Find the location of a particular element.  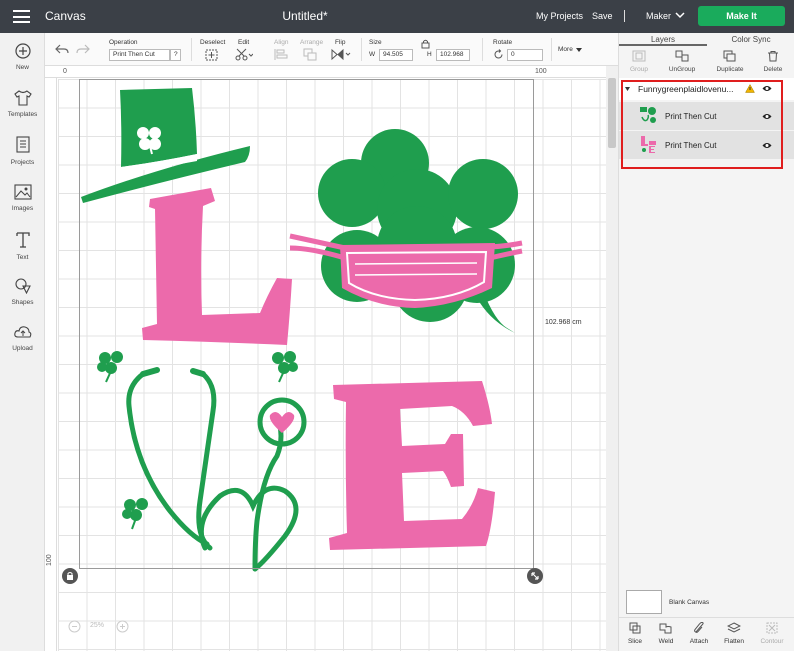

paperclip-icon is located at coordinates (699, 627).